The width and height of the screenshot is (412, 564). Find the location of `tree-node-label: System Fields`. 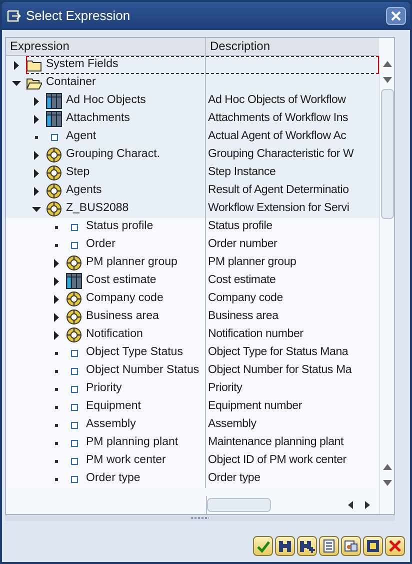

tree-node-label: System Fields is located at coordinates (82, 65).